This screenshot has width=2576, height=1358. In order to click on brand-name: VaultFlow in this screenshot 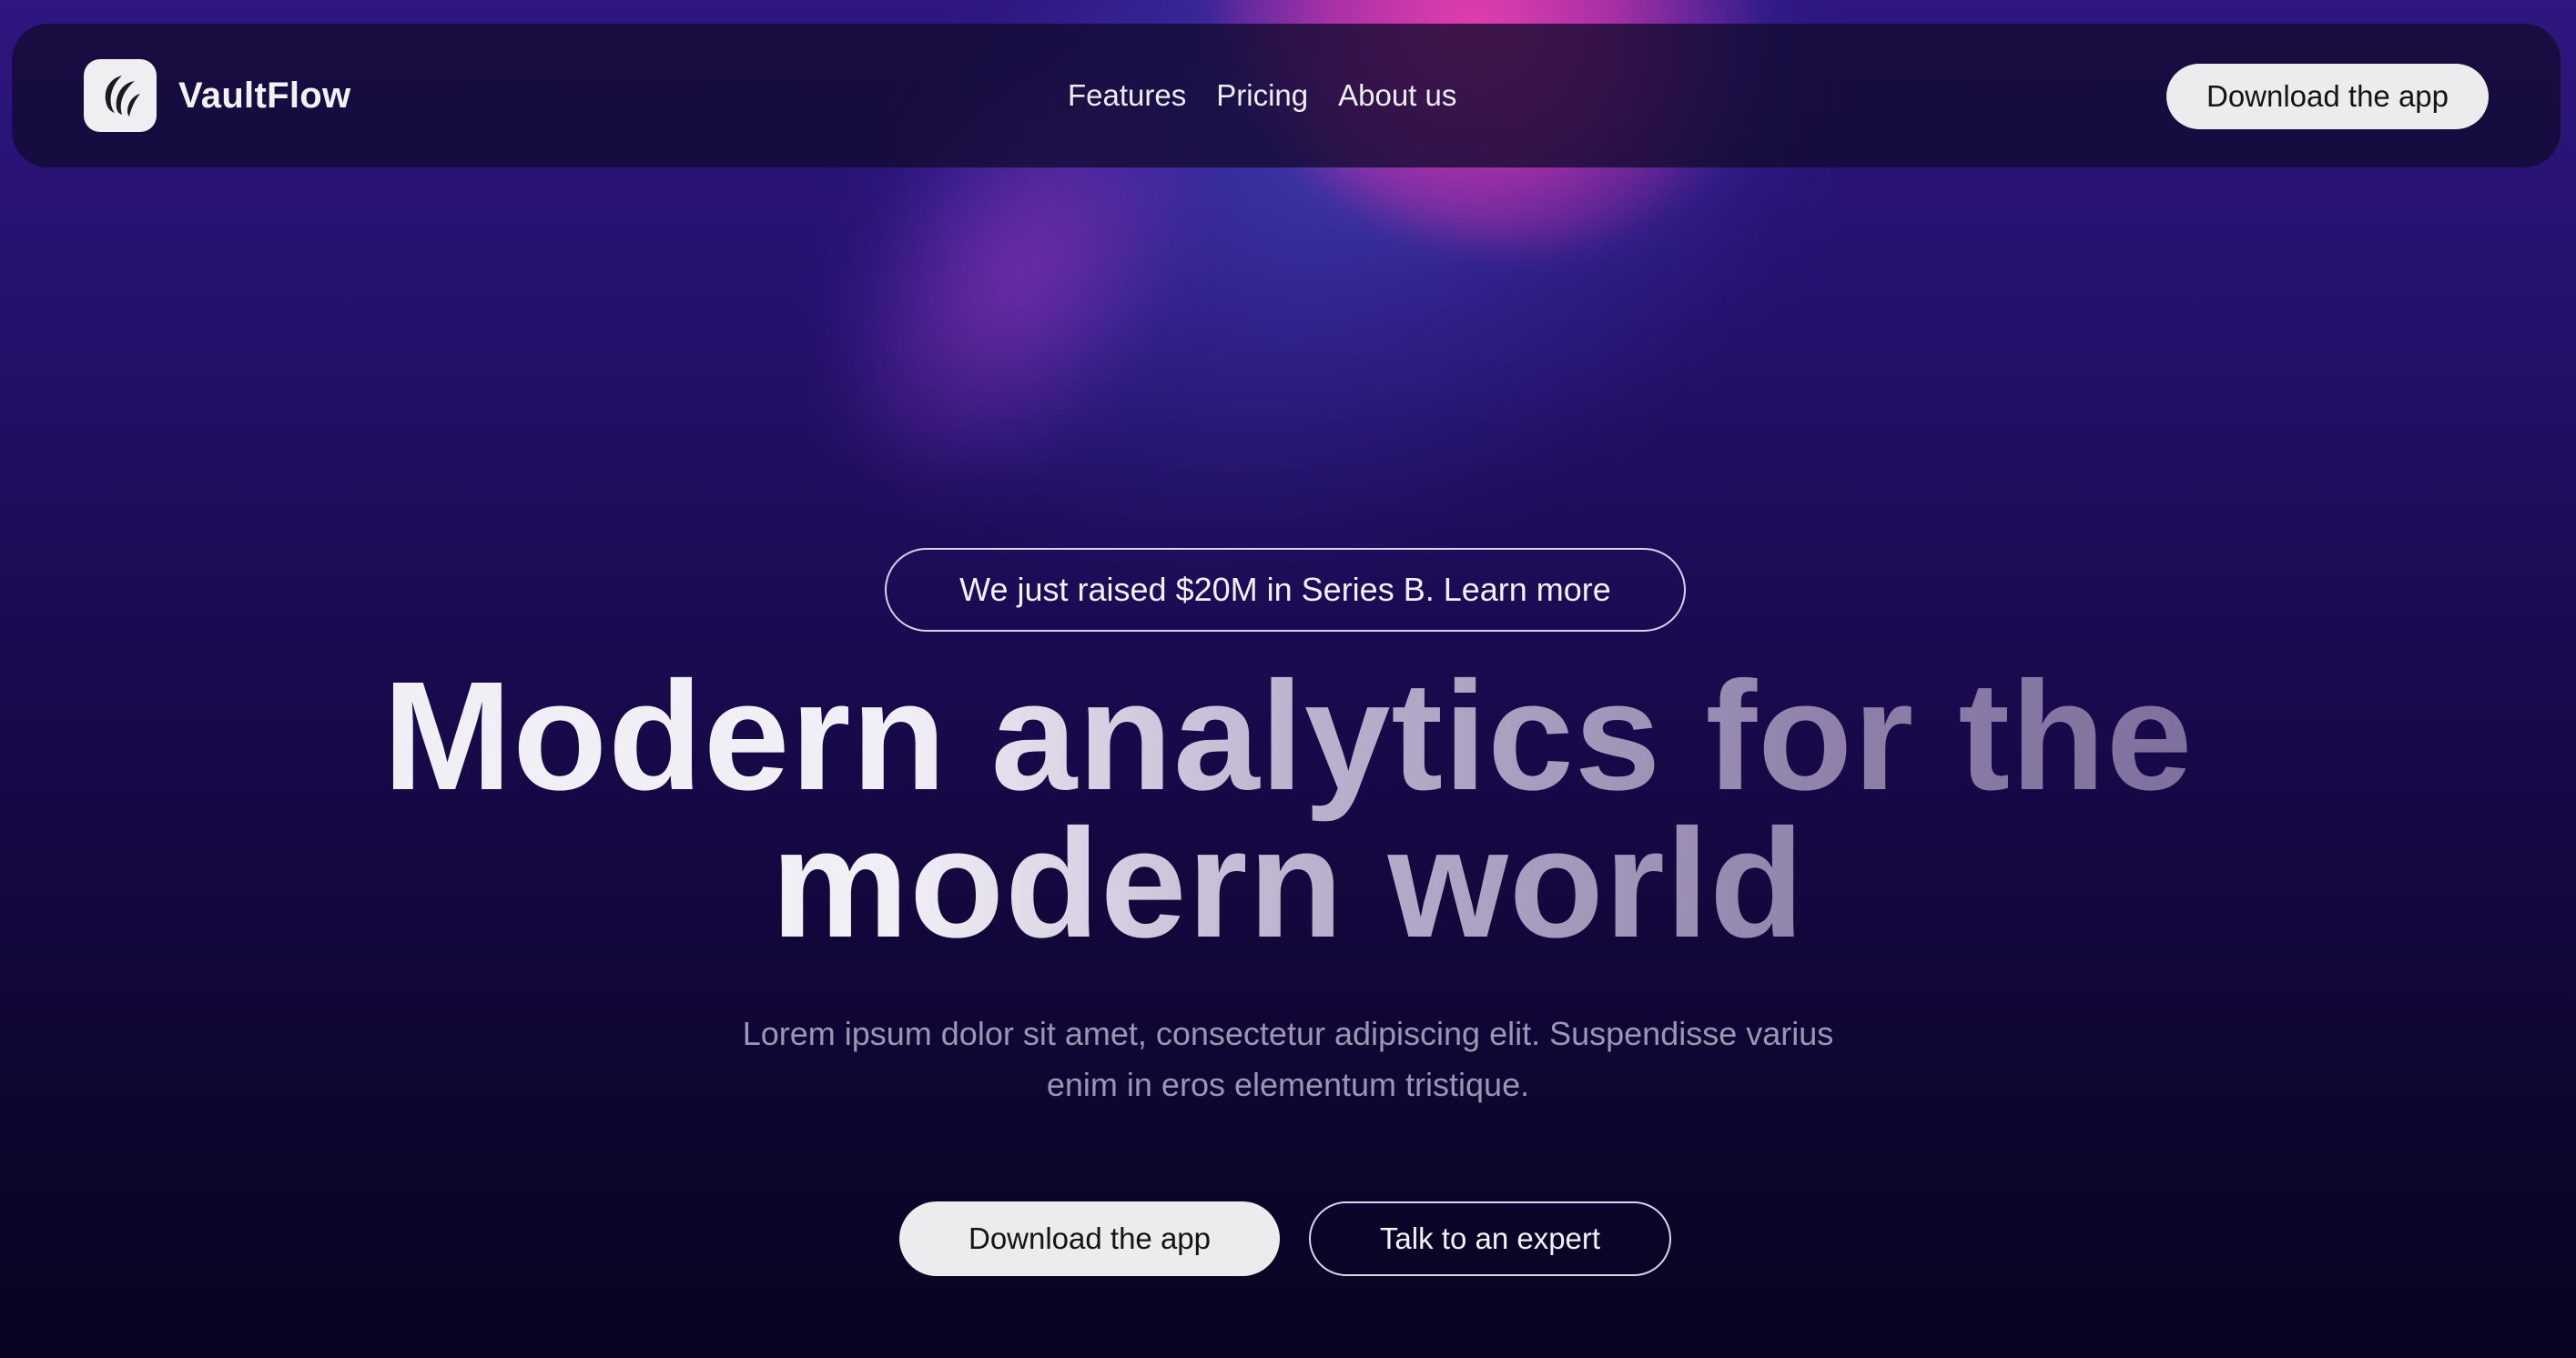, I will do `click(264, 96)`.